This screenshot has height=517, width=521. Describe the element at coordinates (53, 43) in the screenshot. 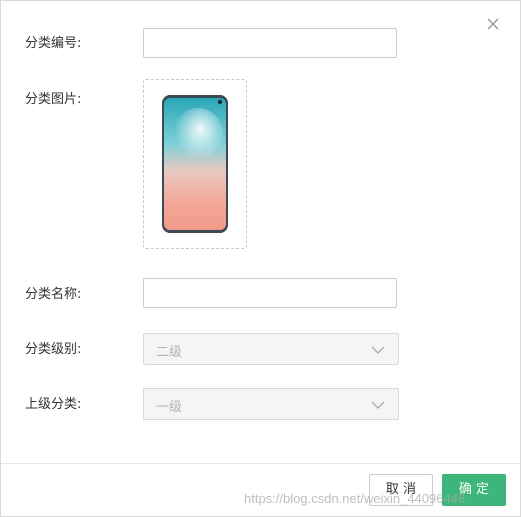

I see `category-code-label: 分类编号:` at that location.